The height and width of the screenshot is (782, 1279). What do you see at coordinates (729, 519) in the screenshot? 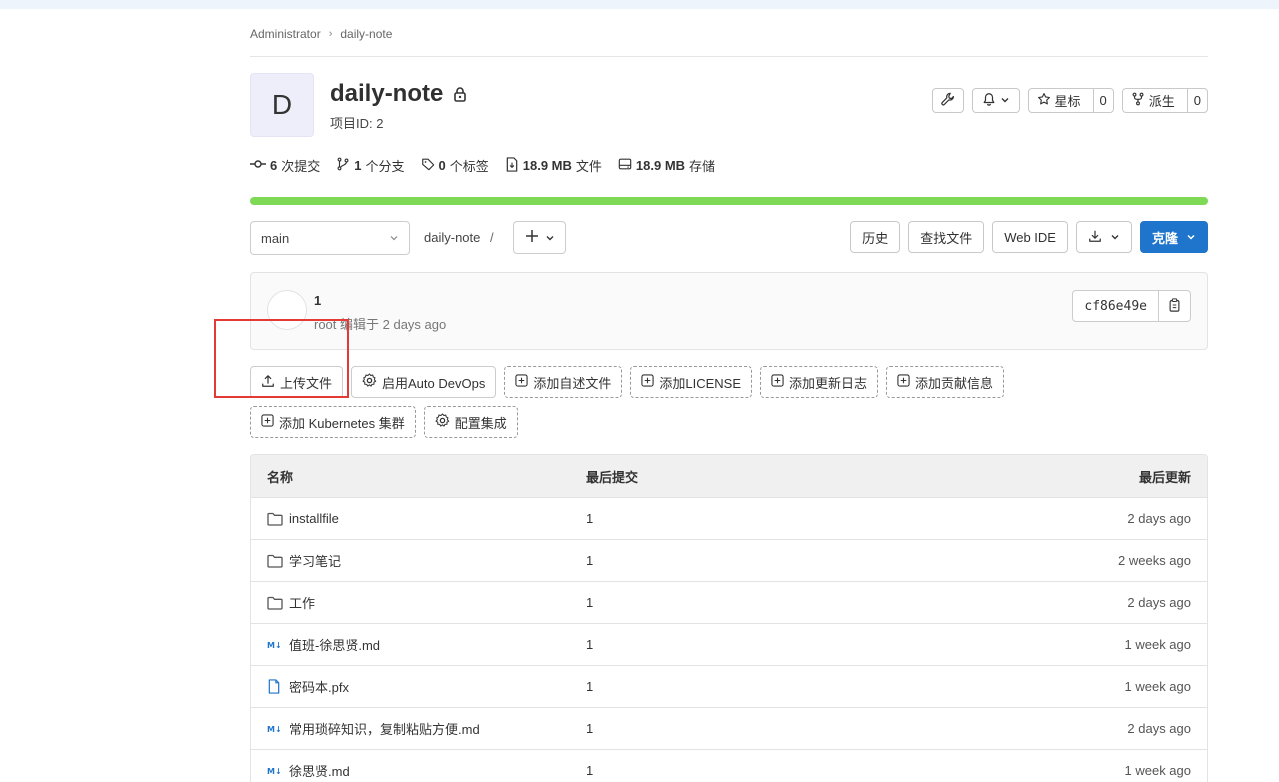
I see `table-row: installfile 1 2 days ago` at bounding box center [729, 519].